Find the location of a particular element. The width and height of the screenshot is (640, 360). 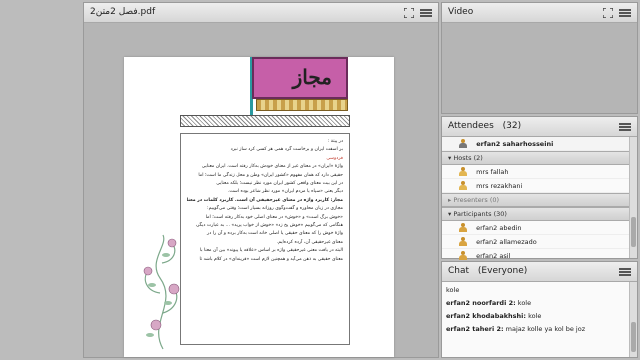

attendee-name: mrs fallah is located at coordinates (492, 172).